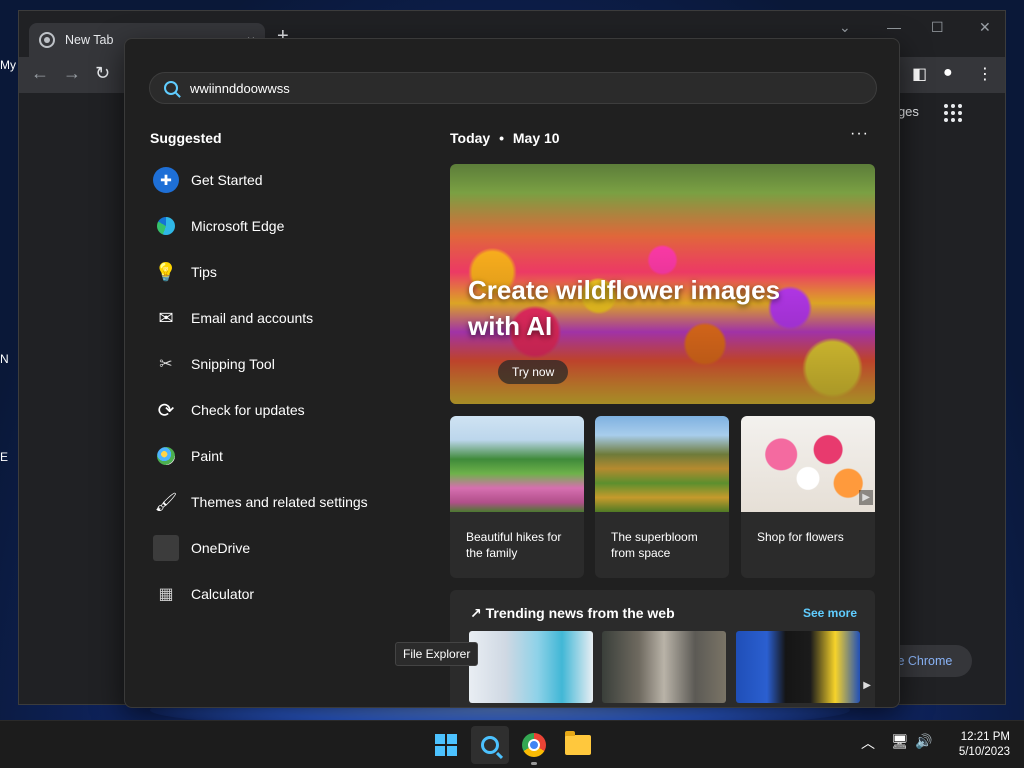 The image size is (1024, 768). Describe the element at coordinates (517, 464) in the screenshot. I see `hikes-image` at that location.